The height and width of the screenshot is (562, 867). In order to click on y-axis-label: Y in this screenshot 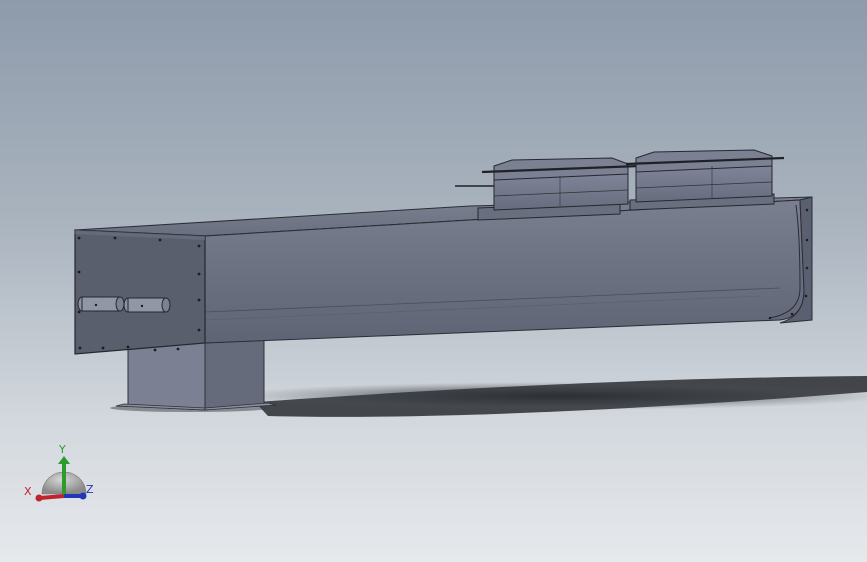, I will do `click(62, 449)`.